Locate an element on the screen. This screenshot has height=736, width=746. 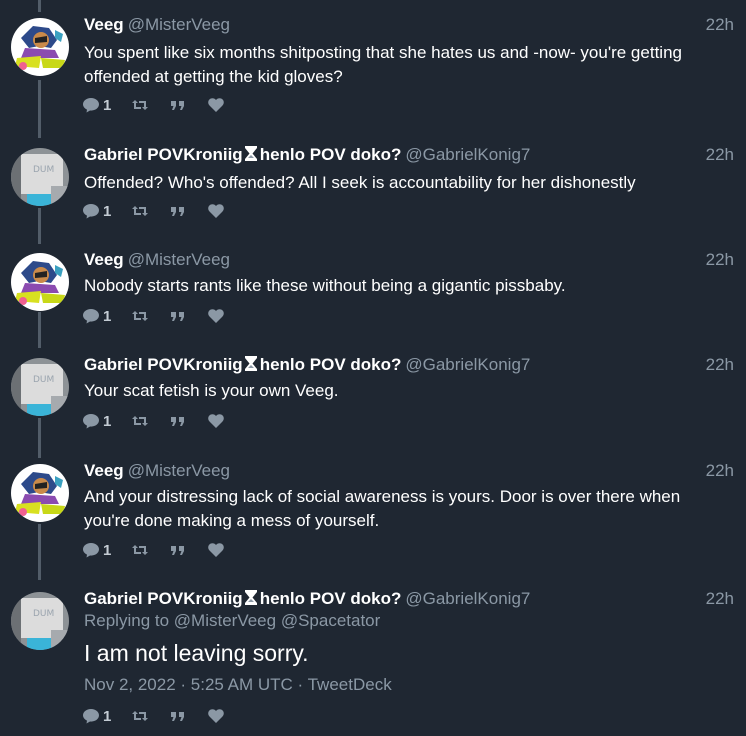
thread-line is located at coordinates (39, 6).